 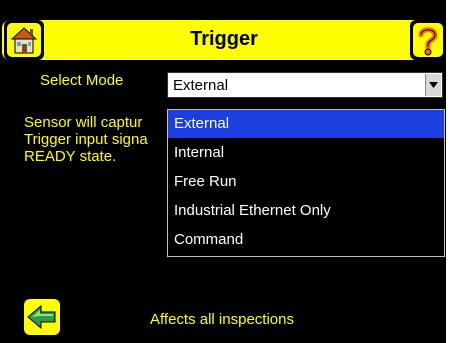 I want to click on help-button, so click(x=428, y=40).